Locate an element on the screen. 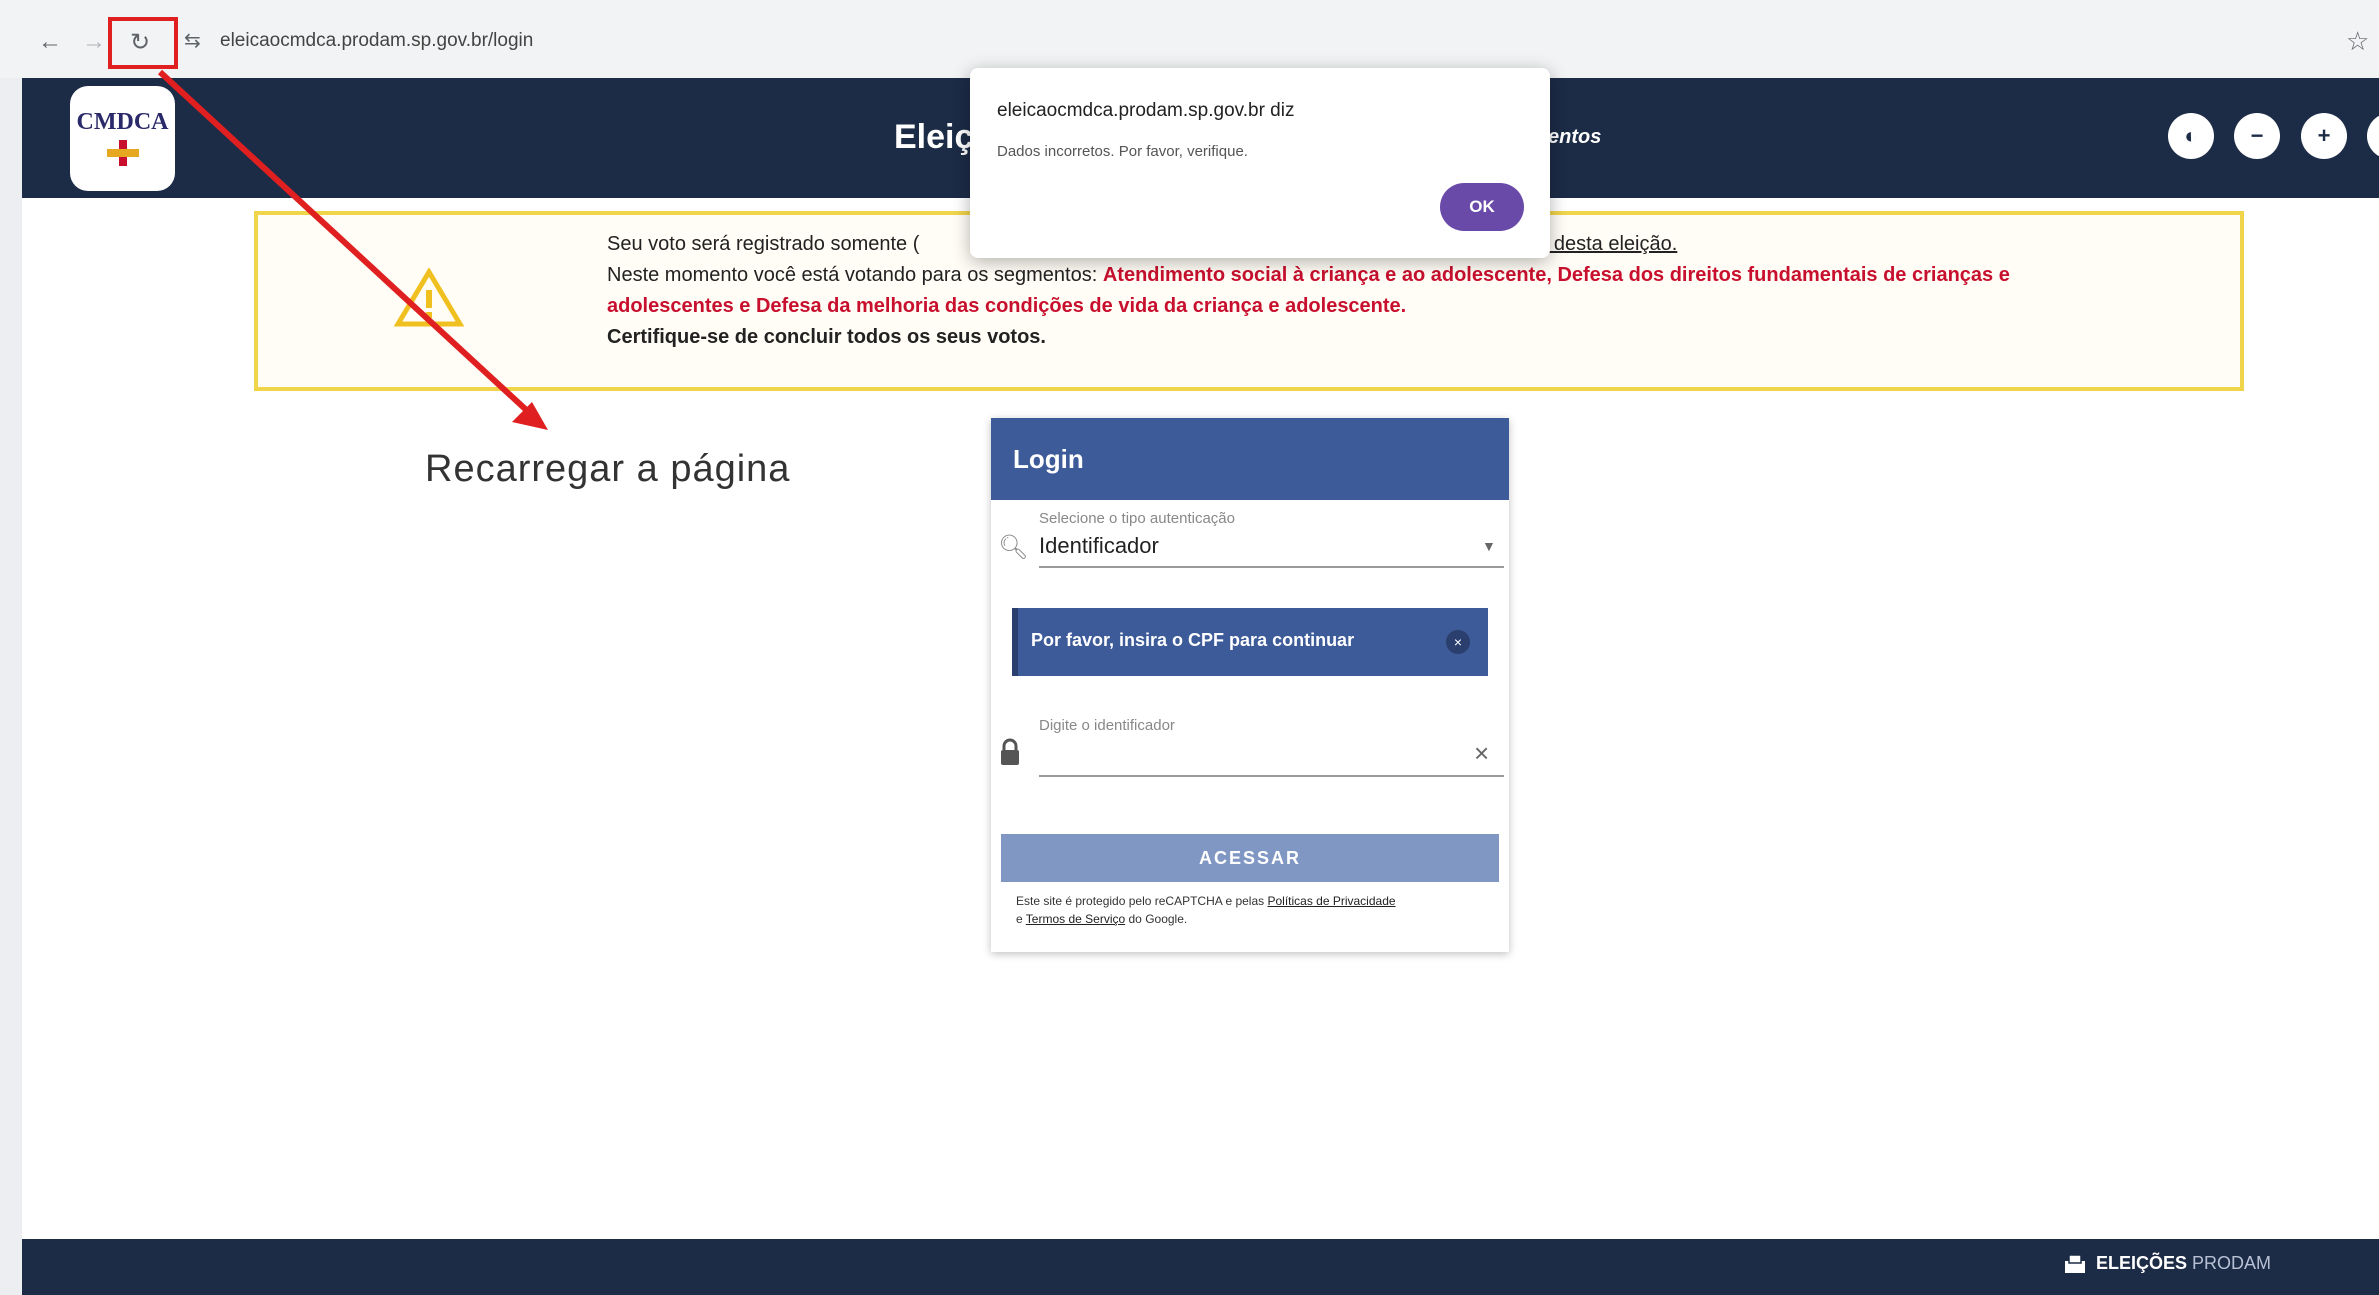  footer-brand-bold: ELEIÇÕES is located at coordinates (2142, 1263).